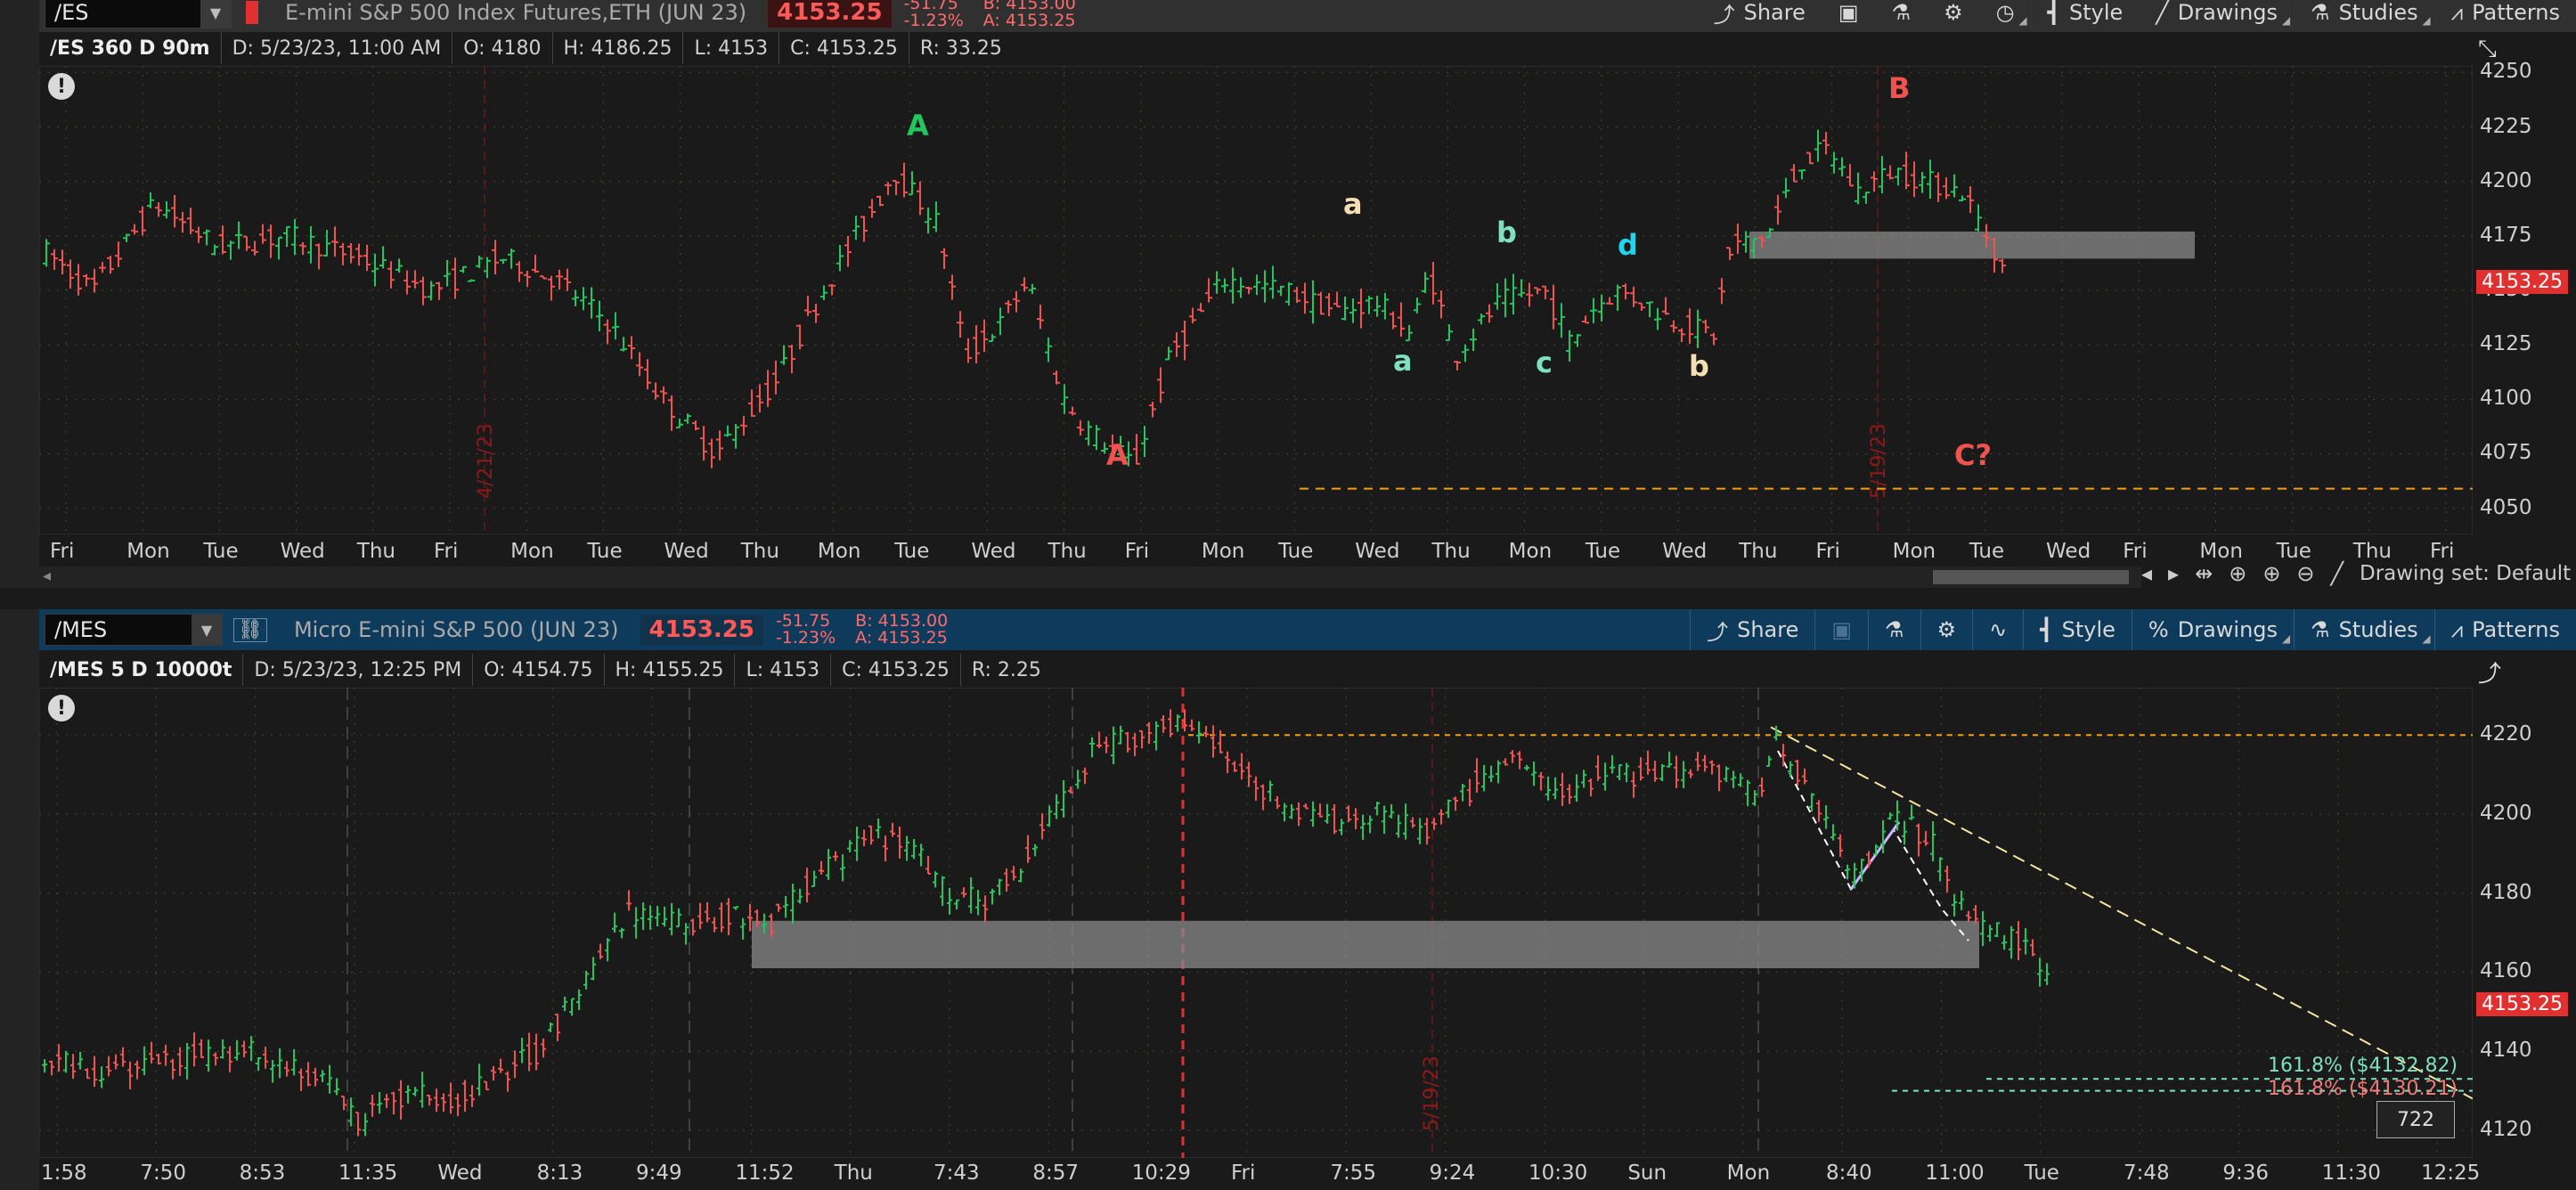 The image size is (2576, 1190). I want to click on x-tick-label: Thu, so click(1067, 551).